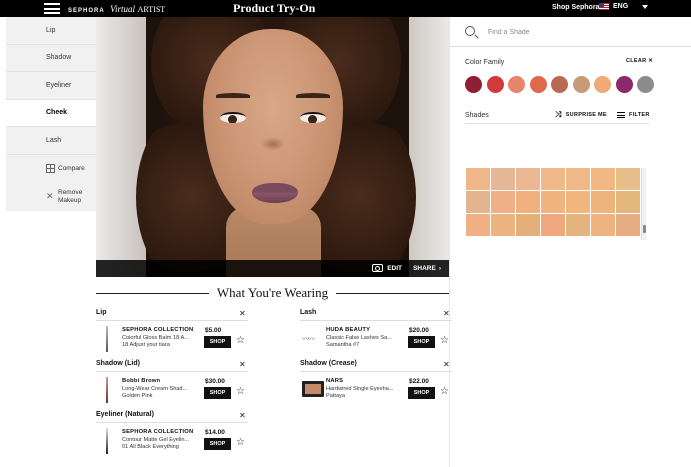  I want to click on filter-button: FILTER, so click(633, 115).